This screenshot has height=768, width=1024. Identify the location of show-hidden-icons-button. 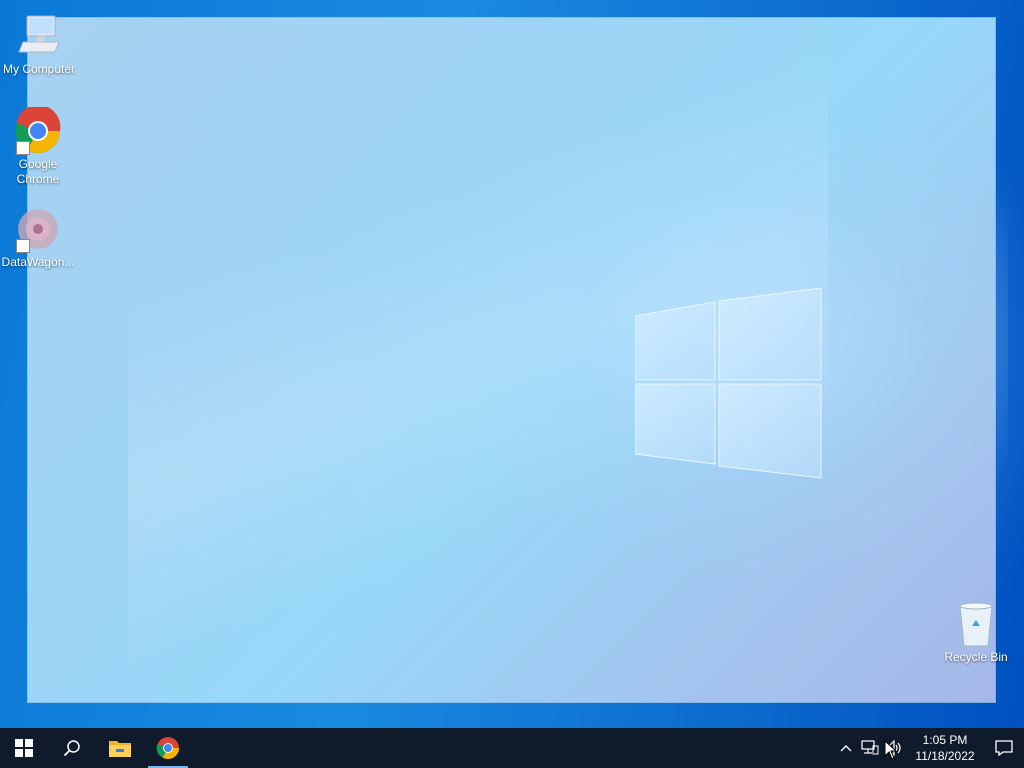
(846, 748).